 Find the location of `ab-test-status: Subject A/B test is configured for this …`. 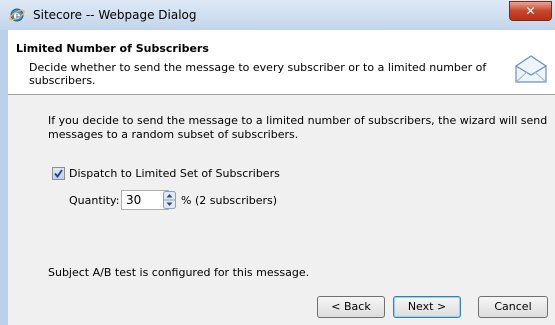

ab-test-status: Subject A/B test is configured for this … is located at coordinates (179, 272).